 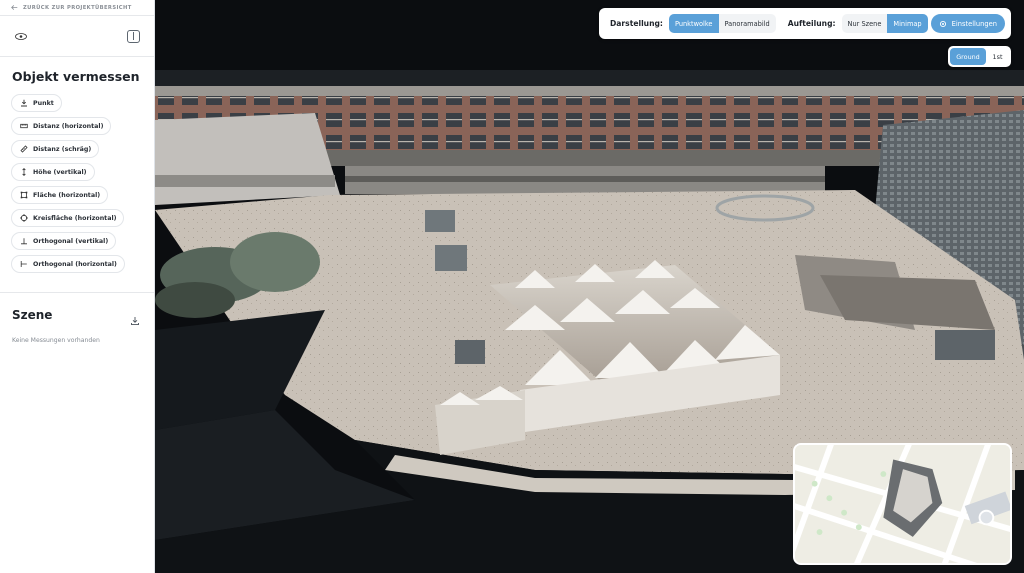 What do you see at coordinates (76, 76) in the screenshot?
I see `measure-title: Objekt vermessen` at bounding box center [76, 76].